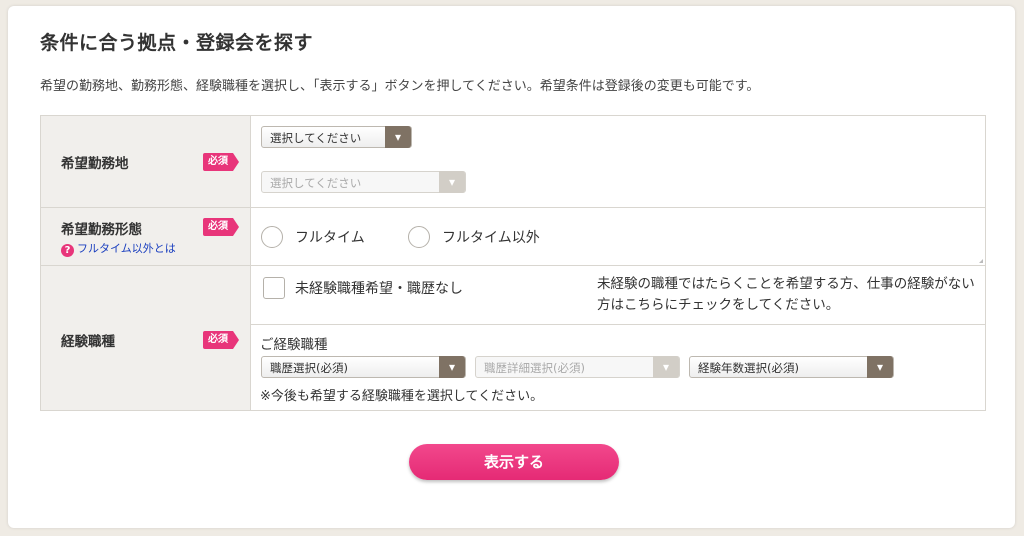  Describe the element at coordinates (491, 238) in the screenshot. I see `radio-non-fulltime-label: フルタイム以外` at that location.